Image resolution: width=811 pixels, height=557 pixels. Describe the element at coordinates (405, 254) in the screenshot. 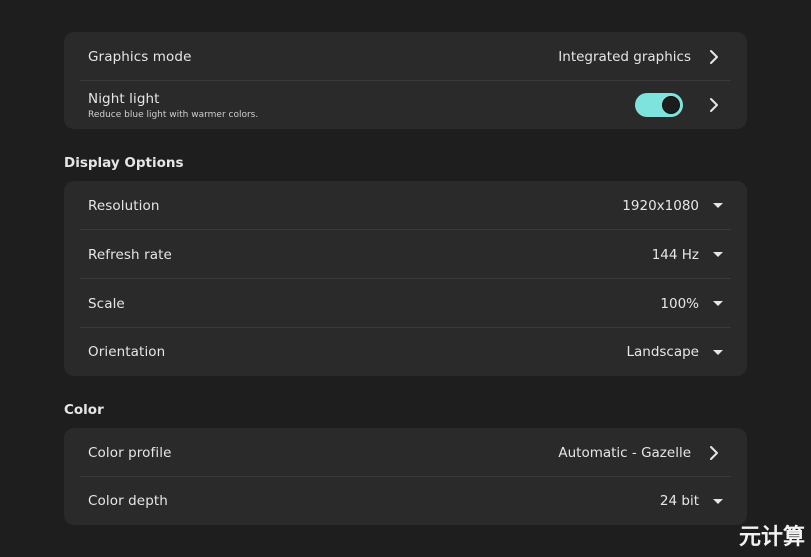

I see `refresh-rate-row: Refresh rate 144 Hz` at that location.